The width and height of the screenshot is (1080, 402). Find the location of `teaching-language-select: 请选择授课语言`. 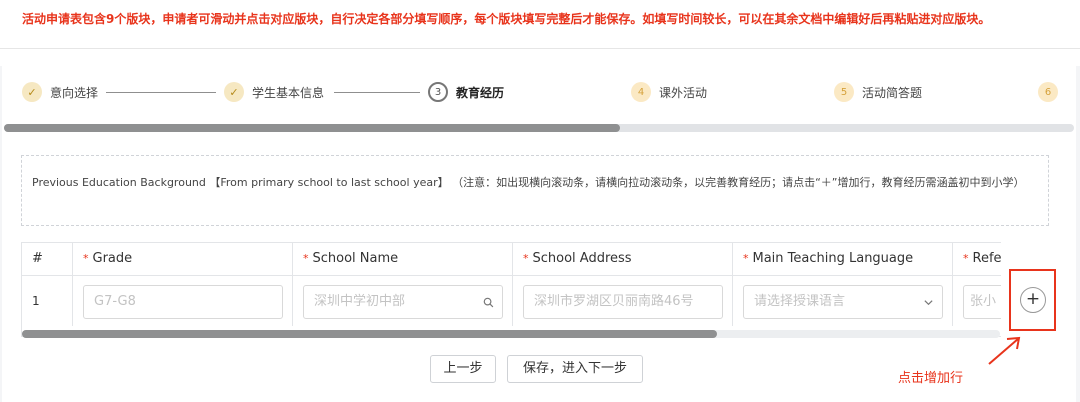

teaching-language-select: 请选择授课语言 is located at coordinates (843, 302).